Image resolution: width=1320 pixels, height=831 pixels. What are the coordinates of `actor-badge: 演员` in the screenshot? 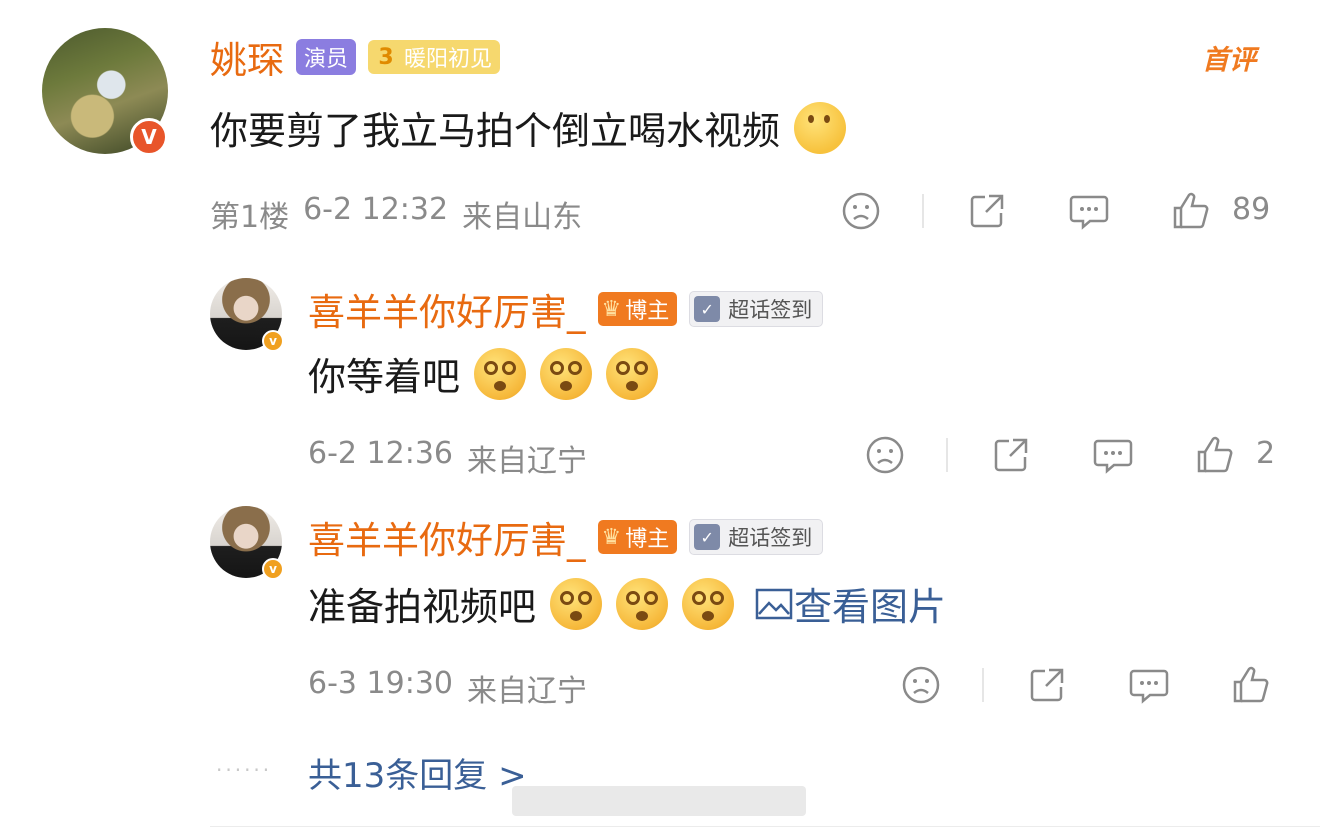 It's located at (326, 57).